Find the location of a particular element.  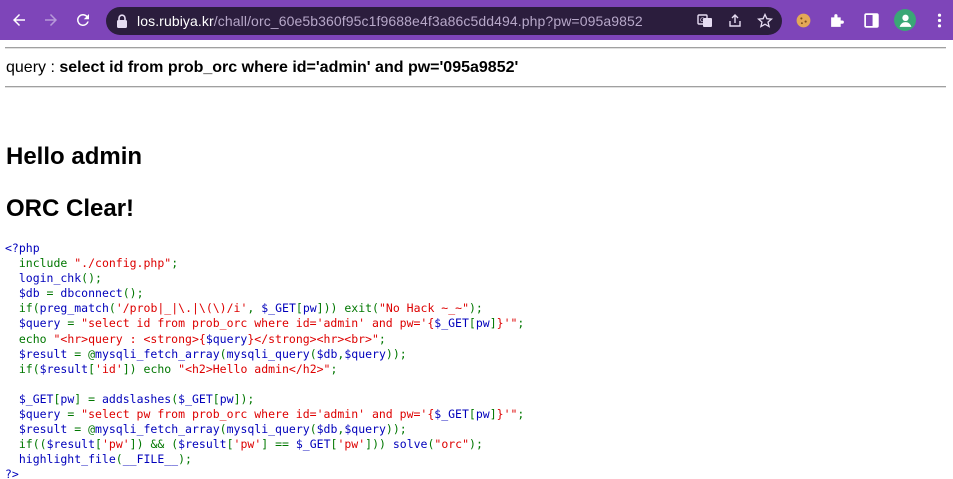

code-token: "<h2>Hello admin</h2>" is located at coordinates (254, 368).